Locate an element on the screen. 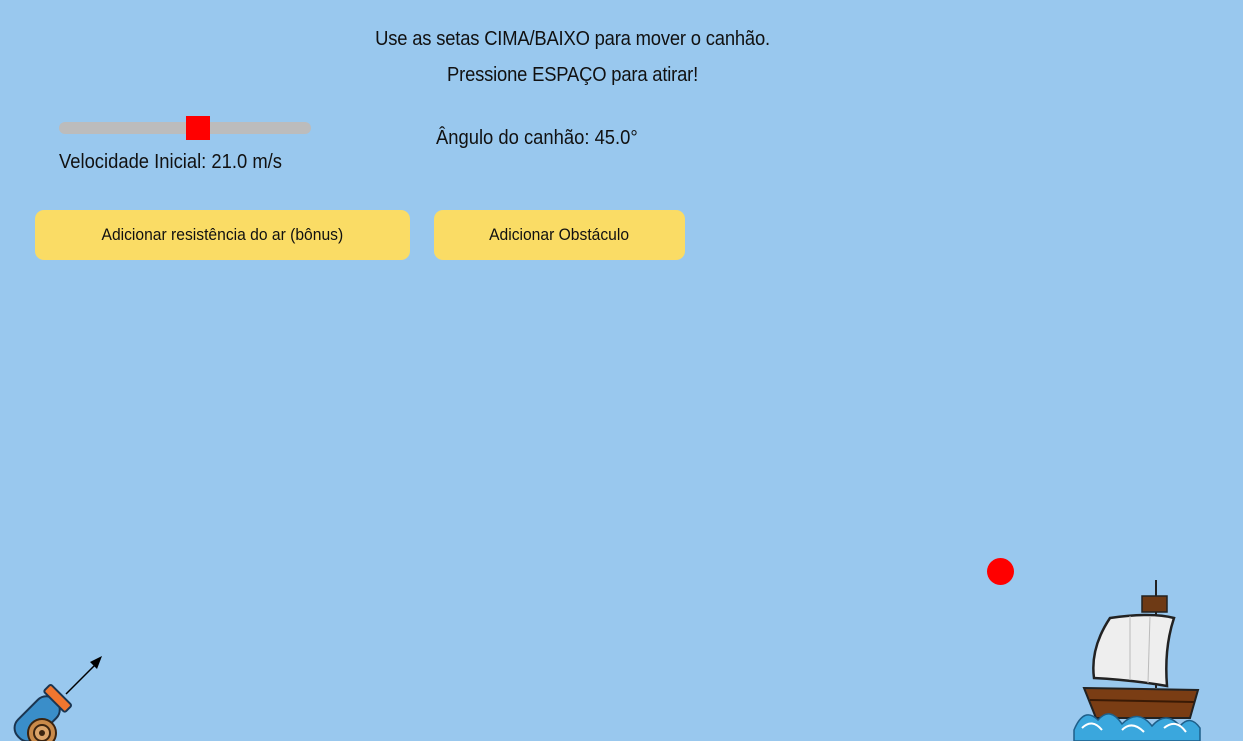  add-air-resistance-button: Adicionar resistência do ar (bônus) is located at coordinates (222, 235).